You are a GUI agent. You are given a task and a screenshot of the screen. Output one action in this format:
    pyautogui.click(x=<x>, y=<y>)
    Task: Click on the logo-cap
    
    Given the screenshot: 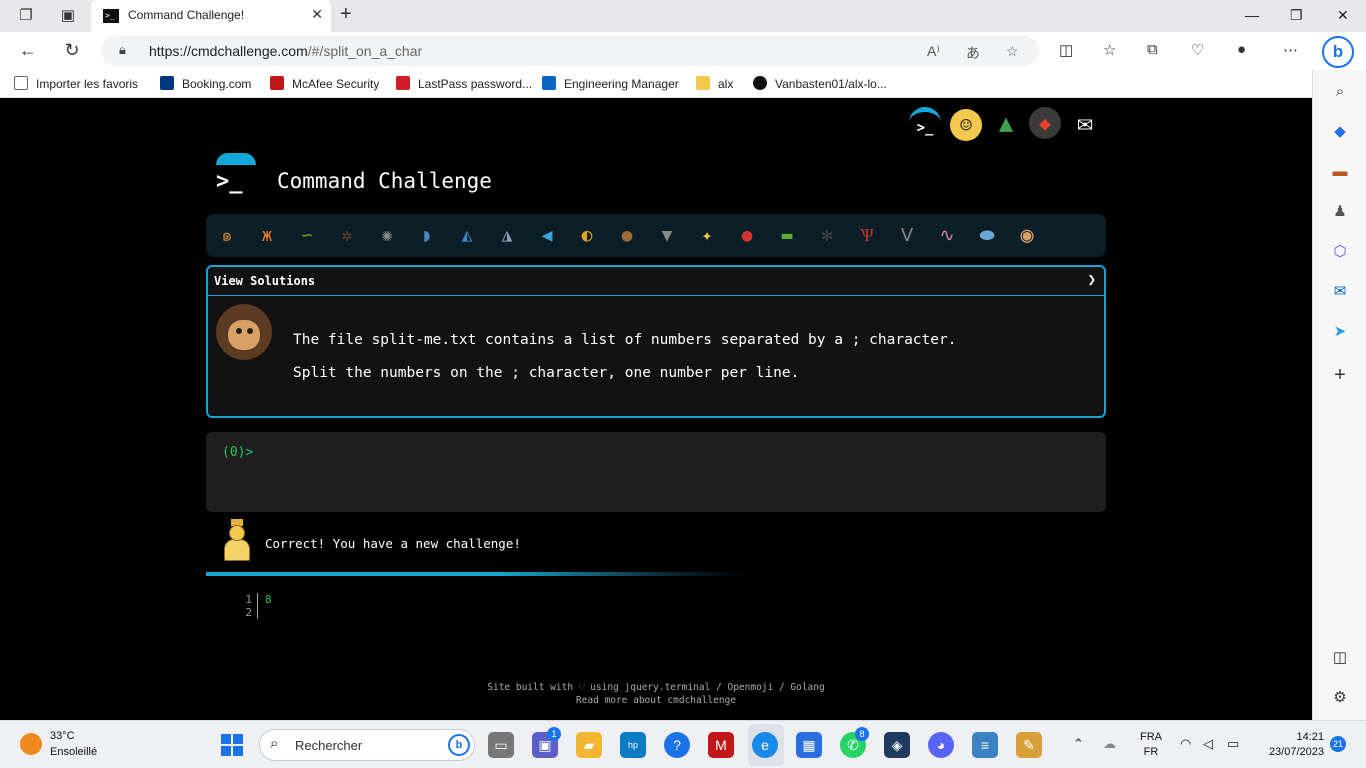 What is the action you would take?
    pyautogui.click(x=236, y=159)
    